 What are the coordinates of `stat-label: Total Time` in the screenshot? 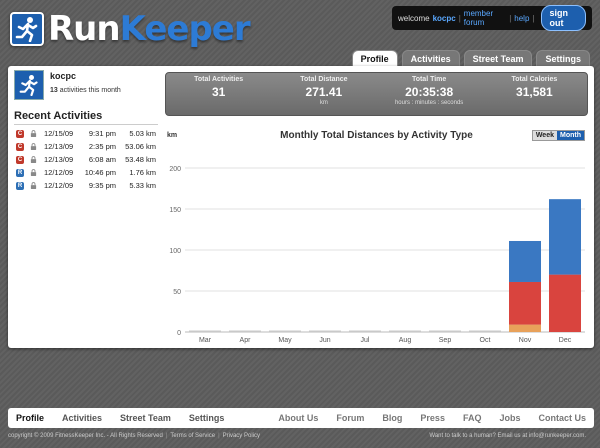 It's located at (429, 79).